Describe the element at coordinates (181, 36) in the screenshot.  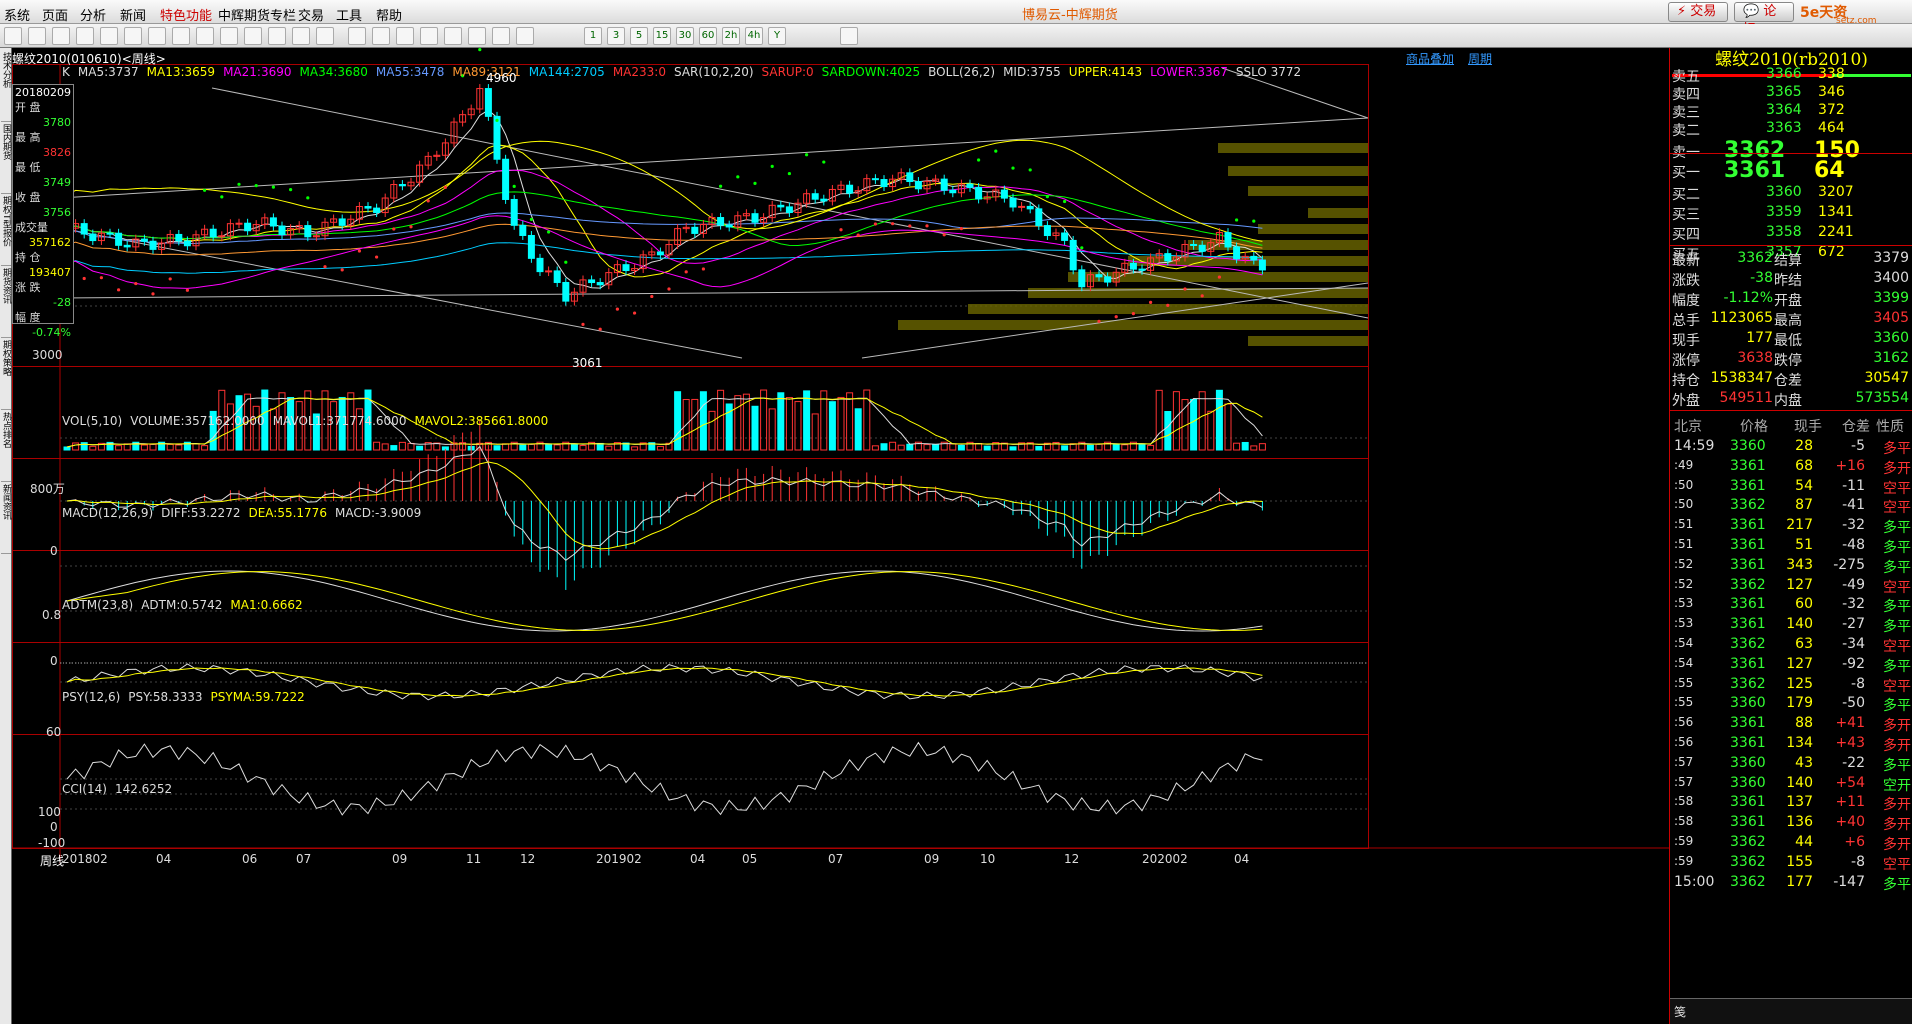
I see `grid-icon` at that location.